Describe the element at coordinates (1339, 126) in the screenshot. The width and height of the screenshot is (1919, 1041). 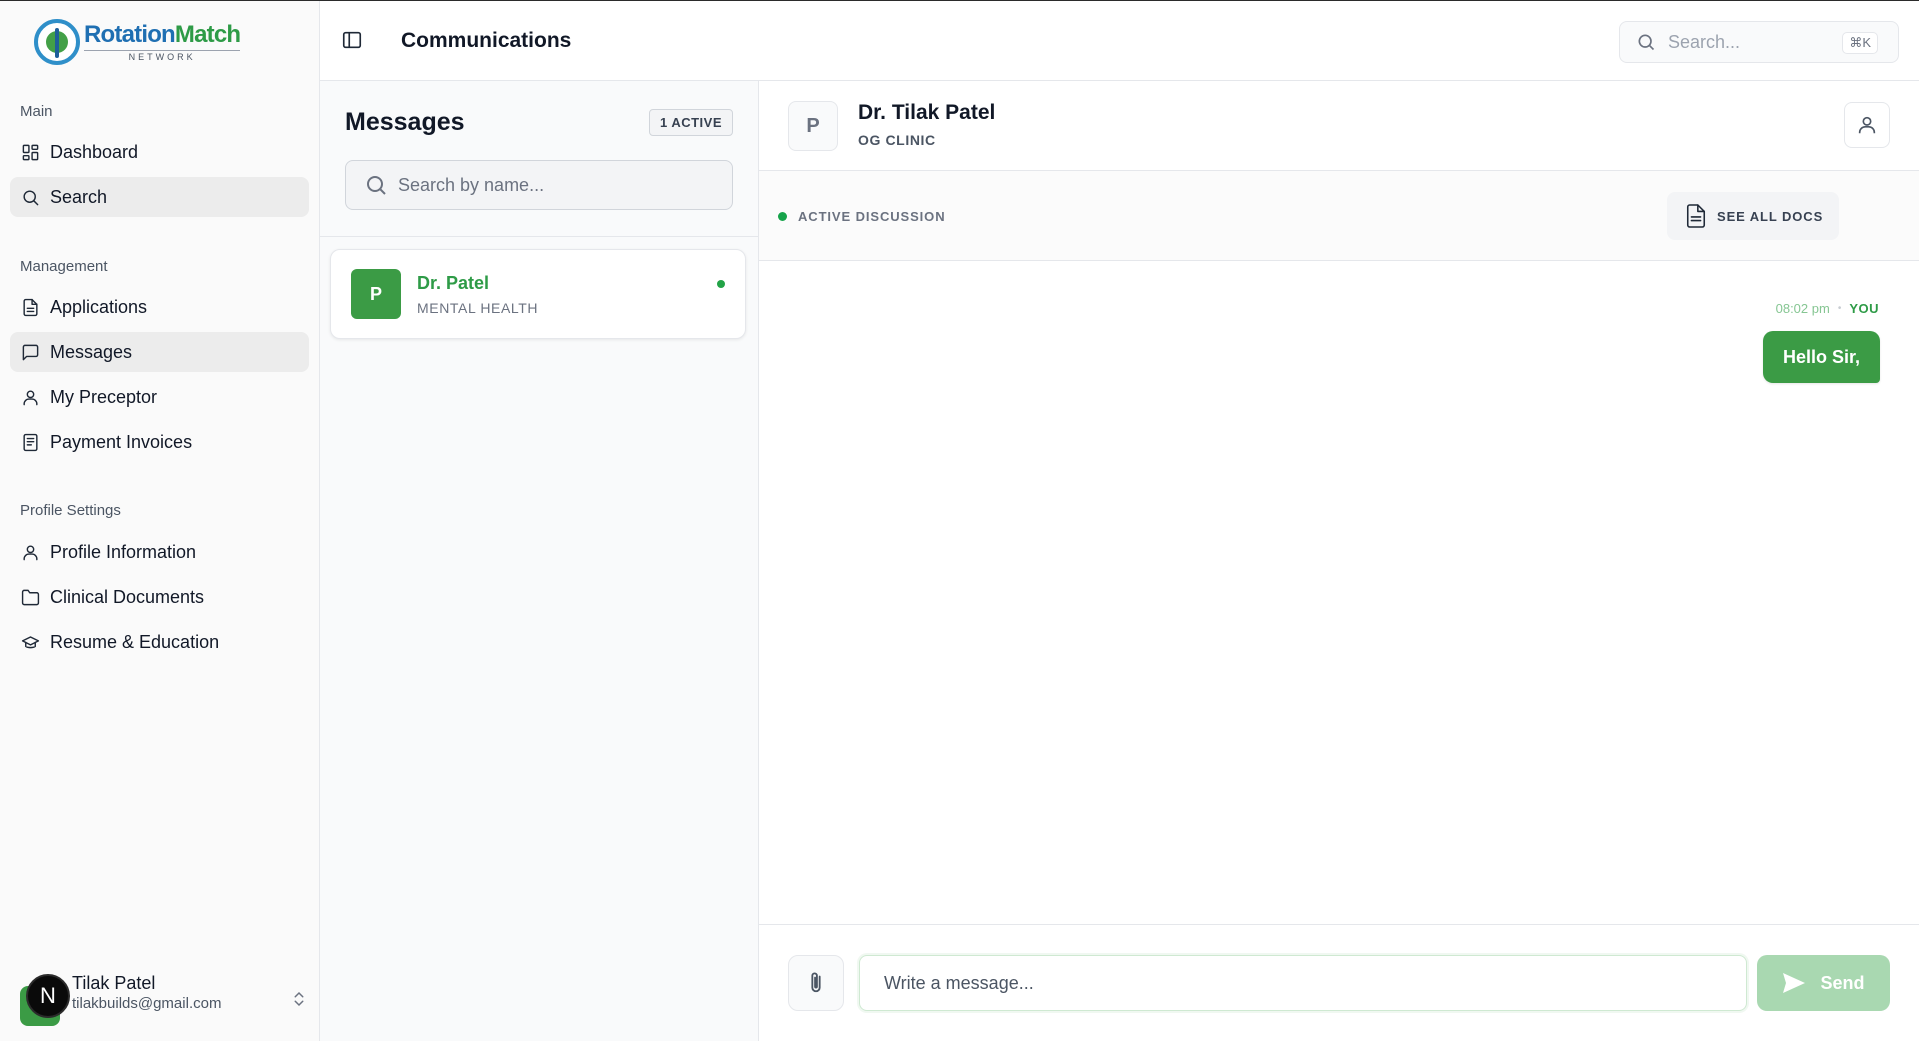
I see `chat-header: P Dr. Tilak Patel OG CLINIC` at that location.